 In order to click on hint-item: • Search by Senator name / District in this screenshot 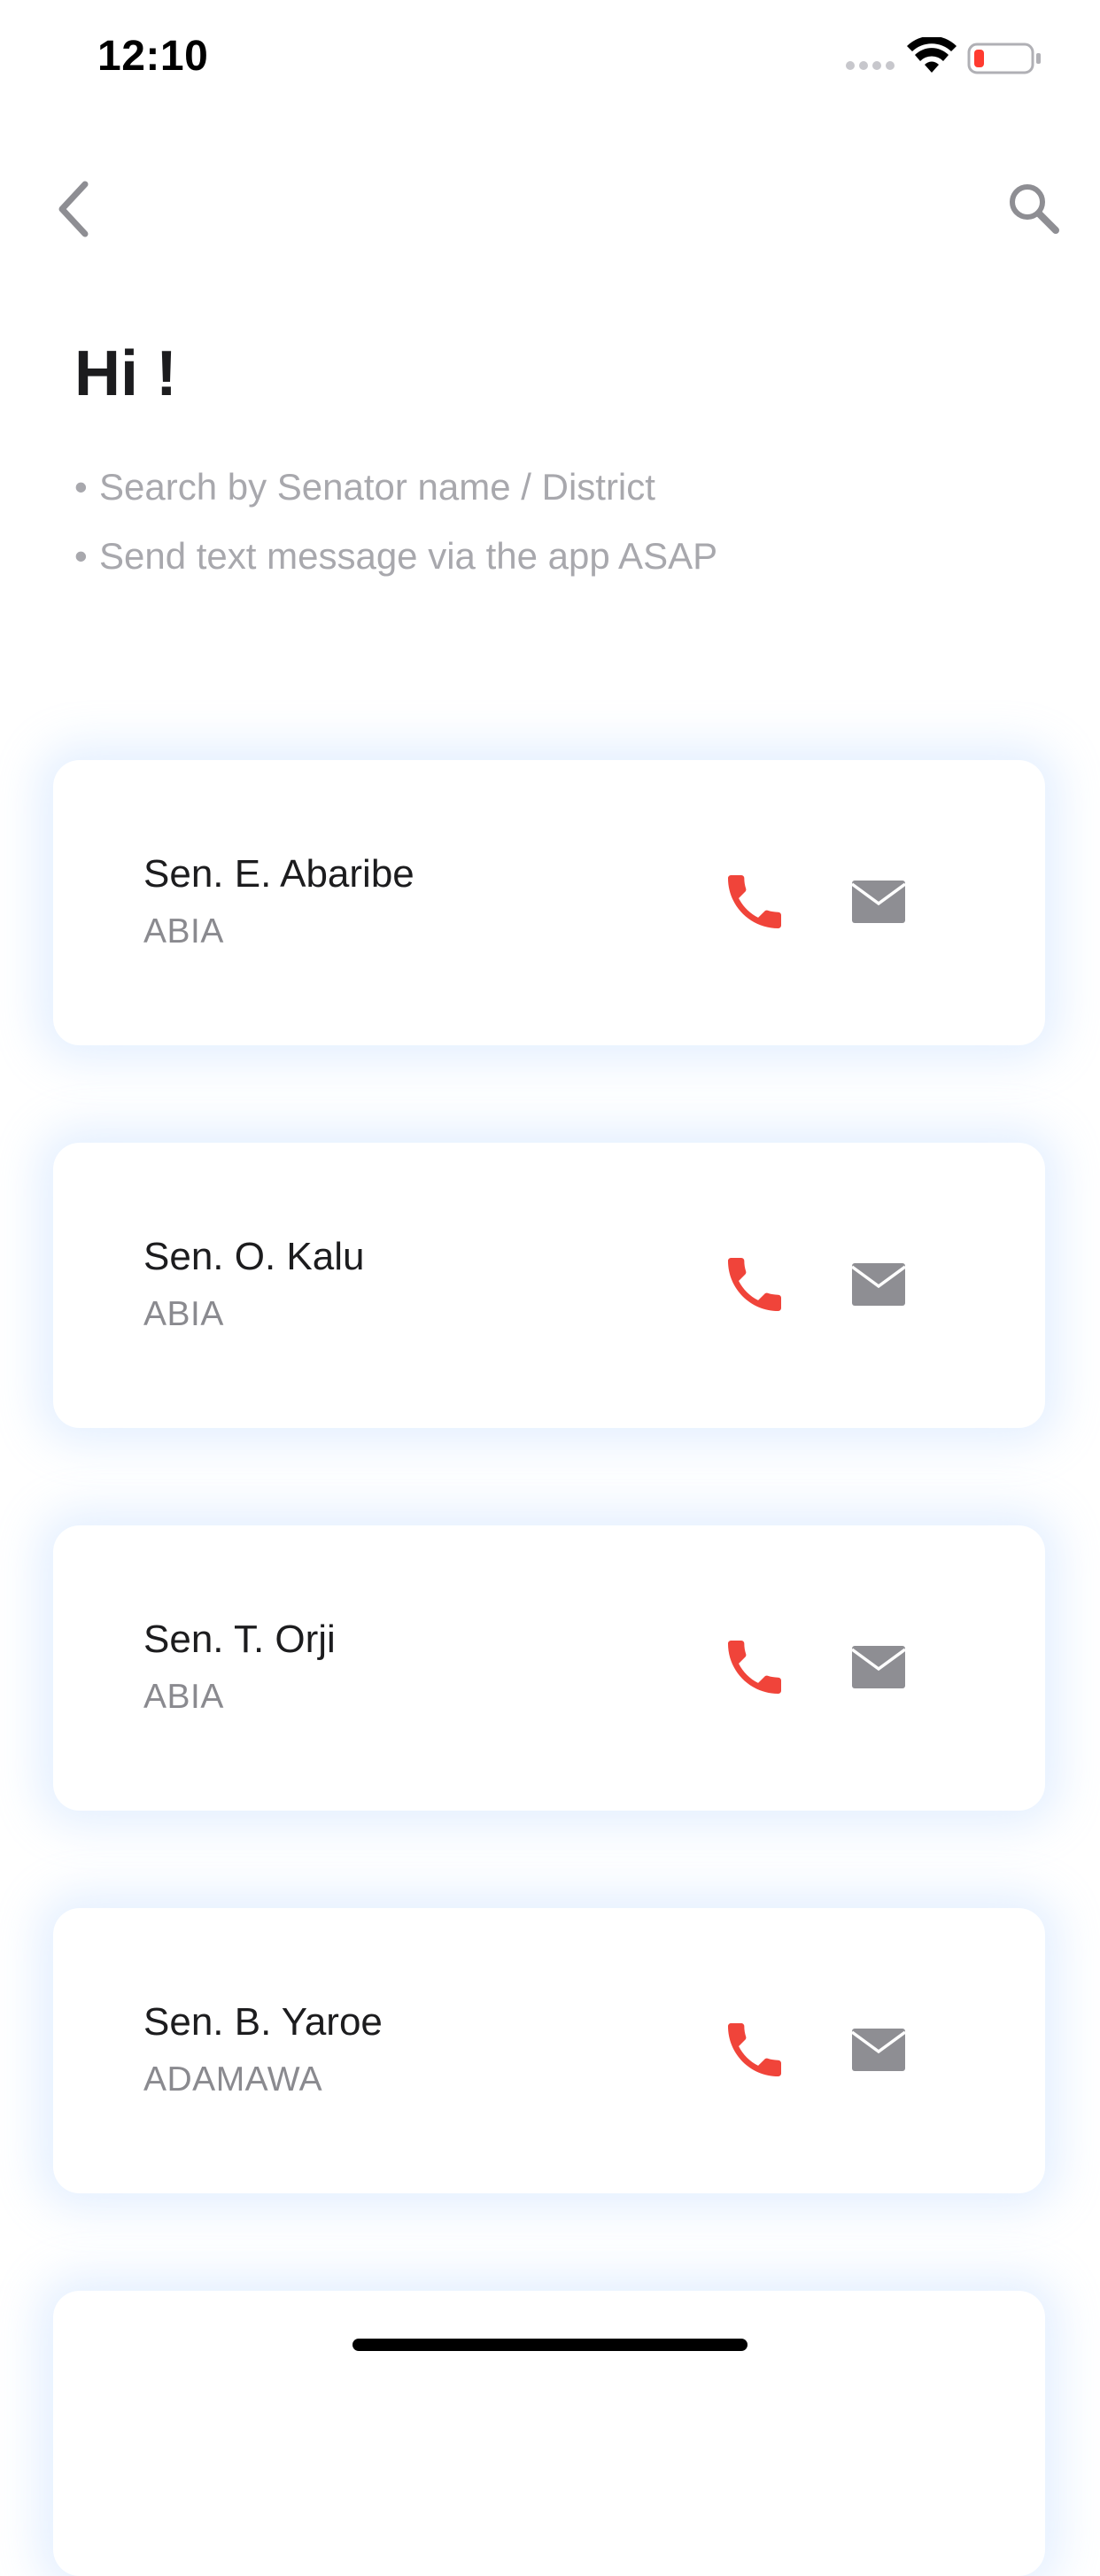, I will do `click(364, 487)`.